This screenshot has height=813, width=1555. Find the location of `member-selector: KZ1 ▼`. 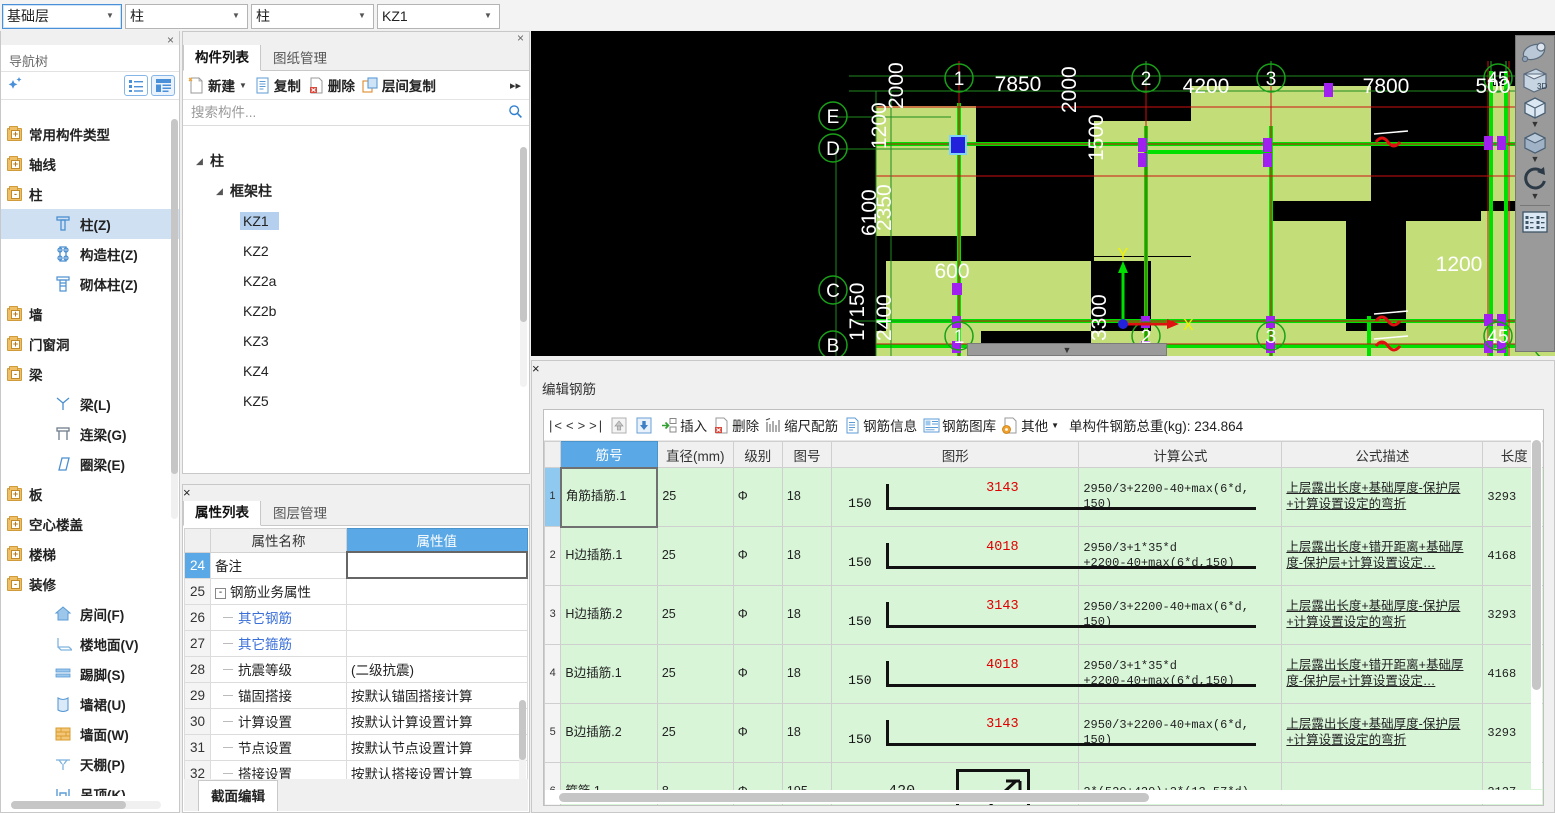

member-selector: KZ1 ▼ is located at coordinates (438, 16).